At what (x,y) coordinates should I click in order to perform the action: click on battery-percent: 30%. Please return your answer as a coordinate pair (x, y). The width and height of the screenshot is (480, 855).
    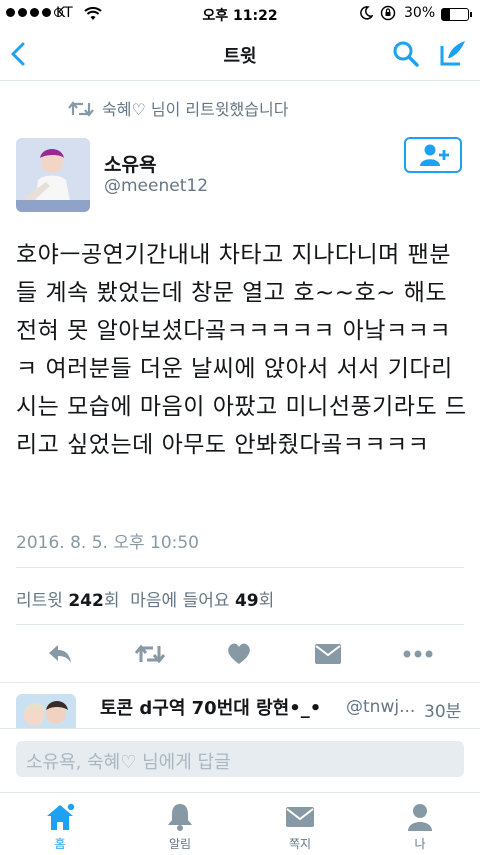
    Looking at the image, I should click on (420, 13).